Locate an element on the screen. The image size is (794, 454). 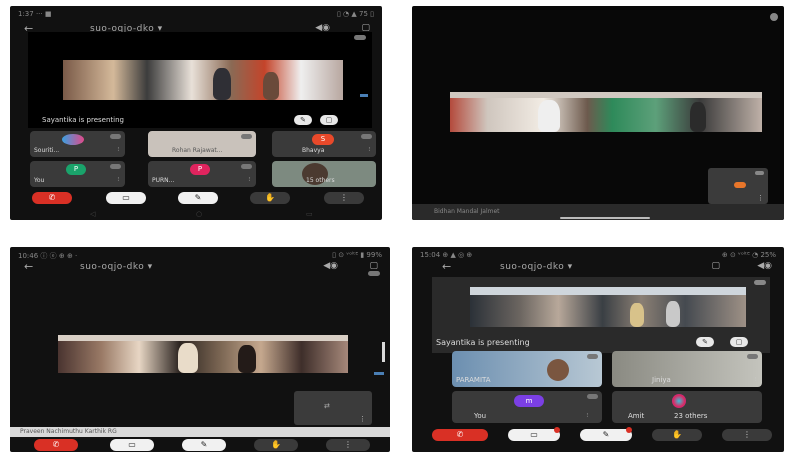
participant-tile: Souriti... ⫶ is located at coordinates (77, 144).